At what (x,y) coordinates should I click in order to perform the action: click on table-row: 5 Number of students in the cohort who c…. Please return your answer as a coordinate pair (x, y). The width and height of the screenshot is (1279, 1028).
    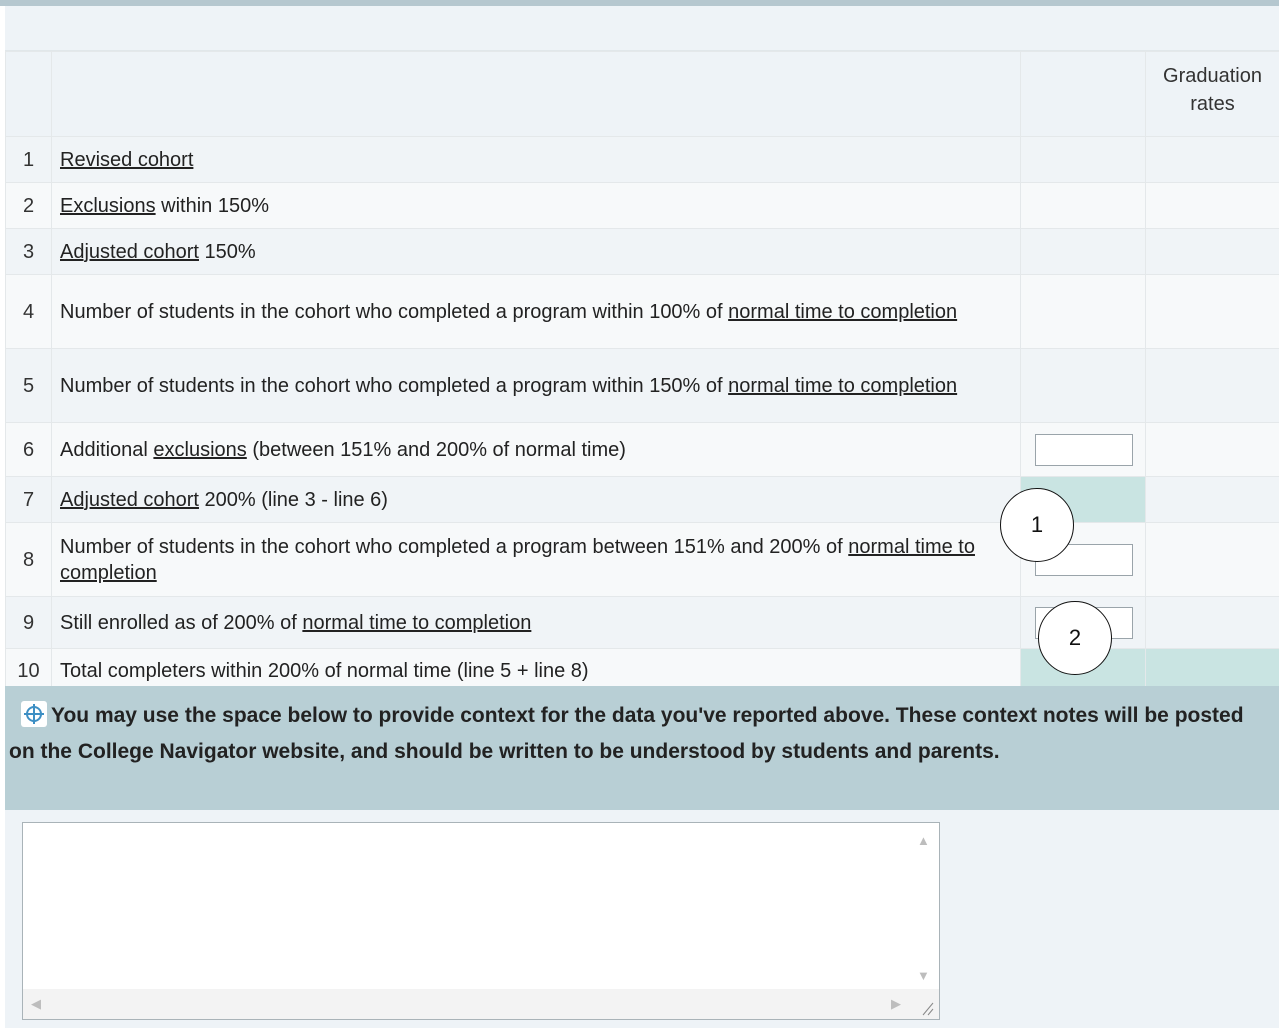
    Looking at the image, I should click on (642, 385).